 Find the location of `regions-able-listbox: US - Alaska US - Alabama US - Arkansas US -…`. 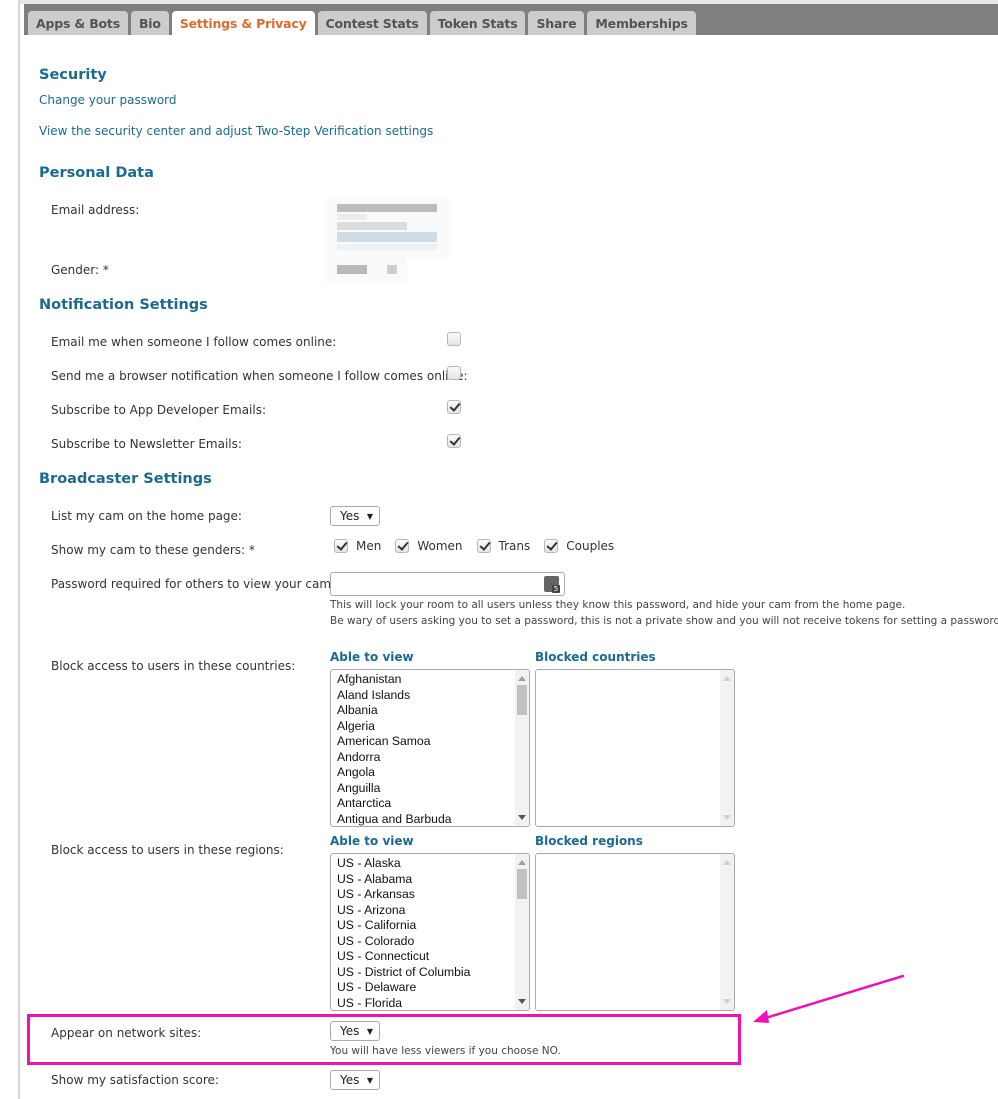

regions-able-listbox: US - Alaska US - Alabama US - Arkansas US -… is located at coordinates (430, 932).